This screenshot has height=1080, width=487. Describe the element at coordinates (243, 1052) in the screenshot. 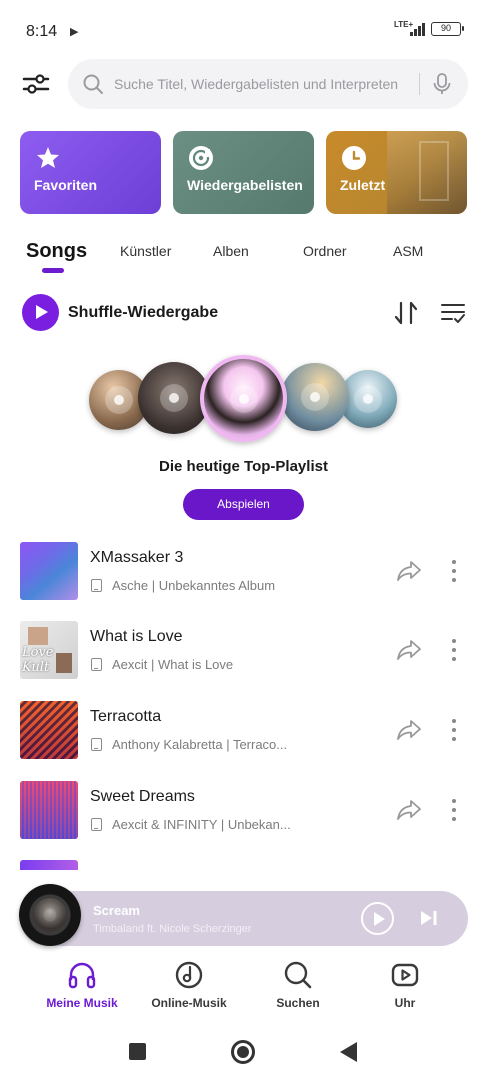

I see `home-button` at that location.